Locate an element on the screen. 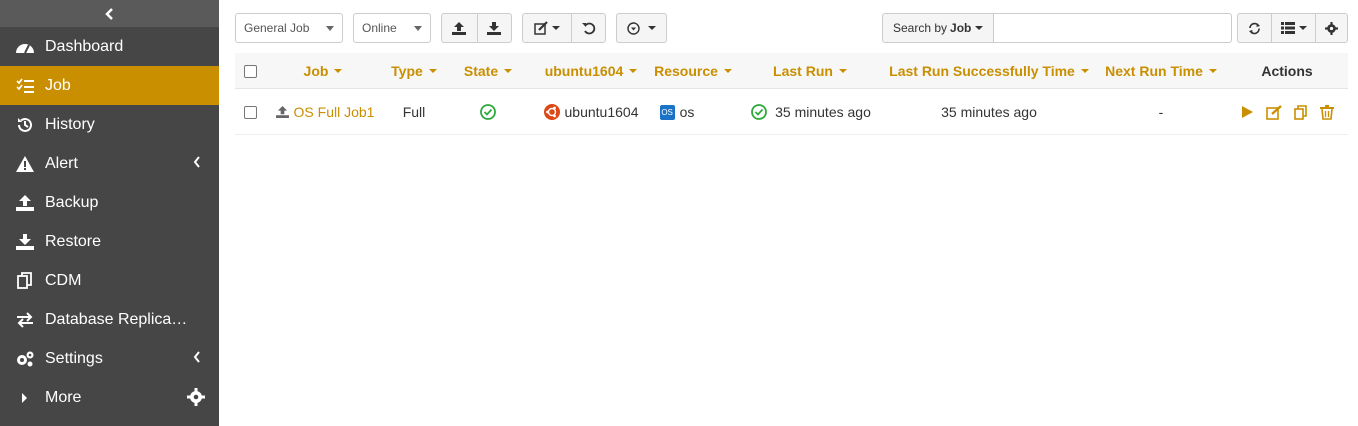  toolbar: General Job Online Search by Job is located at coordinates (791, 28).